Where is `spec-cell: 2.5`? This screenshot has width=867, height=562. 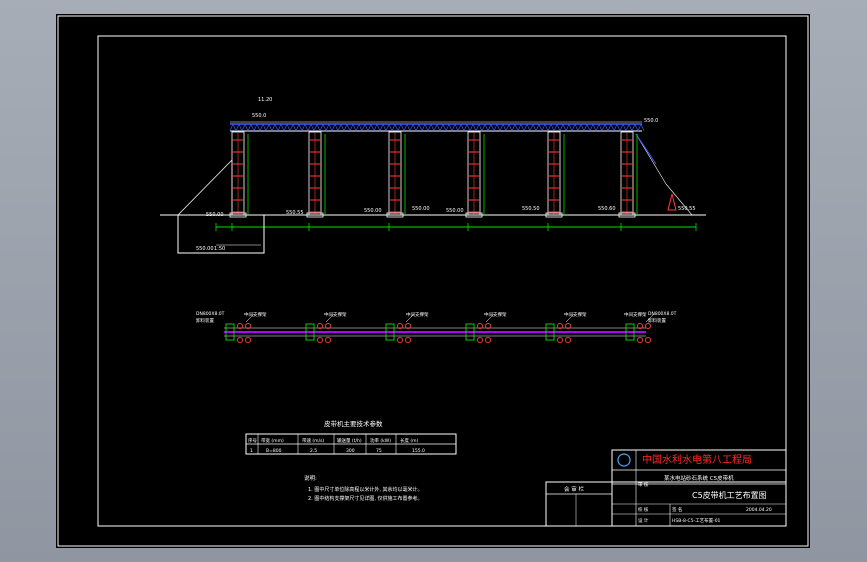 spec-cell: 2.5 is located at coordinates (313, 451).